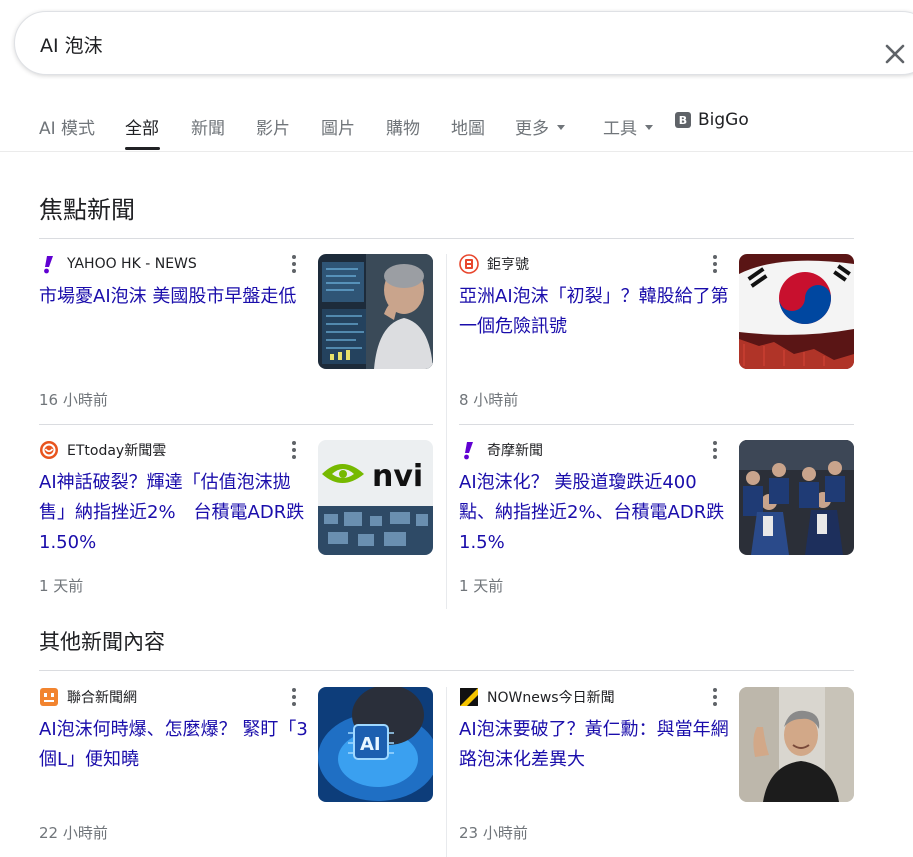 This screenshot has height=857, width=913. What do you see at coordinates (71, 44) in the screenshot?
I see `search-input: AI 泡沫` at bounding box center [71, 44].